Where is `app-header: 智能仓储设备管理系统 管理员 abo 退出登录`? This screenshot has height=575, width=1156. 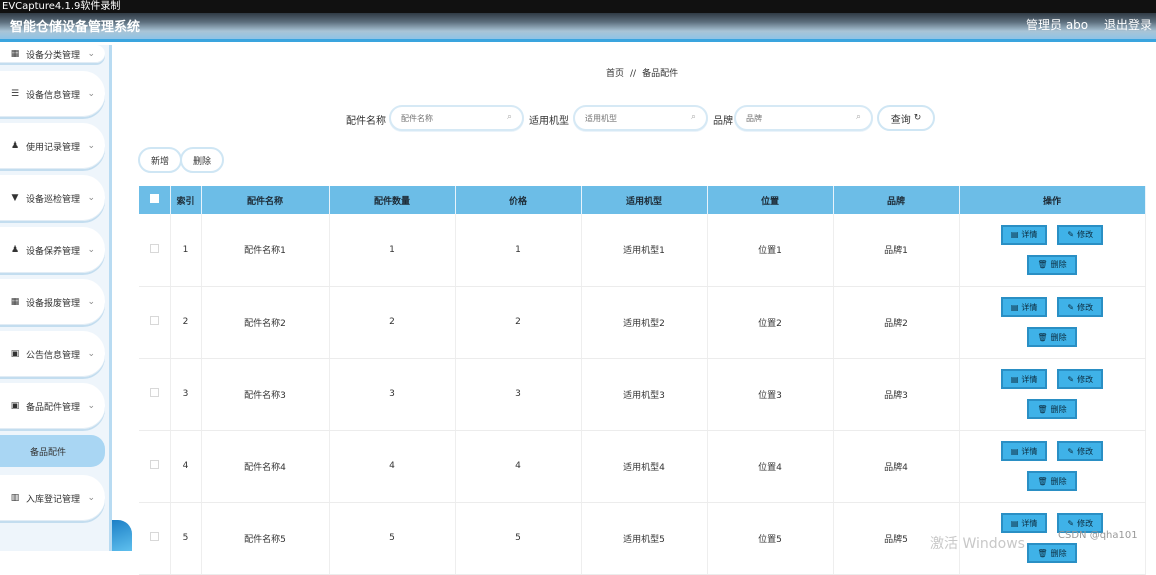 app-header: 智能仓储设备管理系统 管理员 abo 退出登录 is located at coordinates (578, 27).